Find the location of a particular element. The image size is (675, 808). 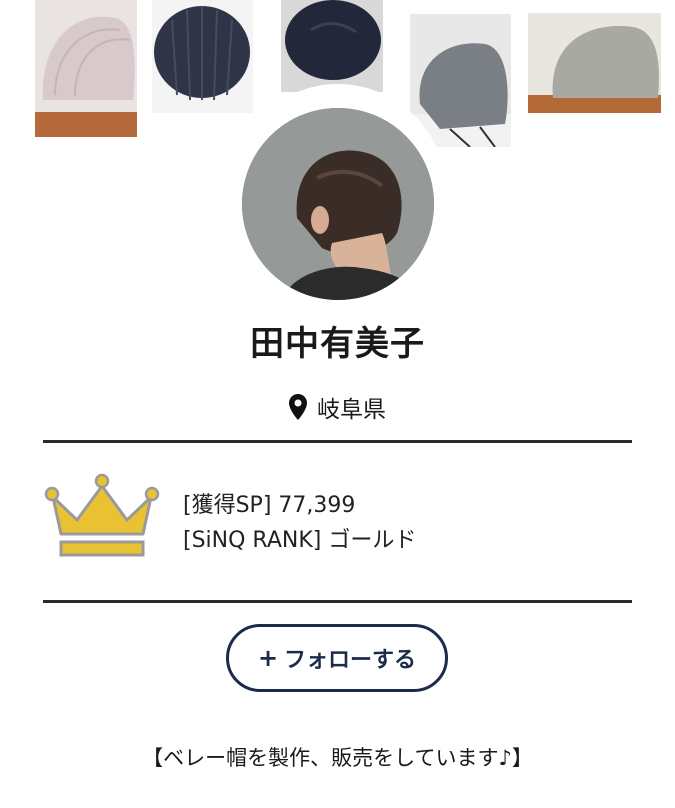

profile-bio: 【ベレー帽を製作、販売をしています♪】 is located at coordinates (337, 758).